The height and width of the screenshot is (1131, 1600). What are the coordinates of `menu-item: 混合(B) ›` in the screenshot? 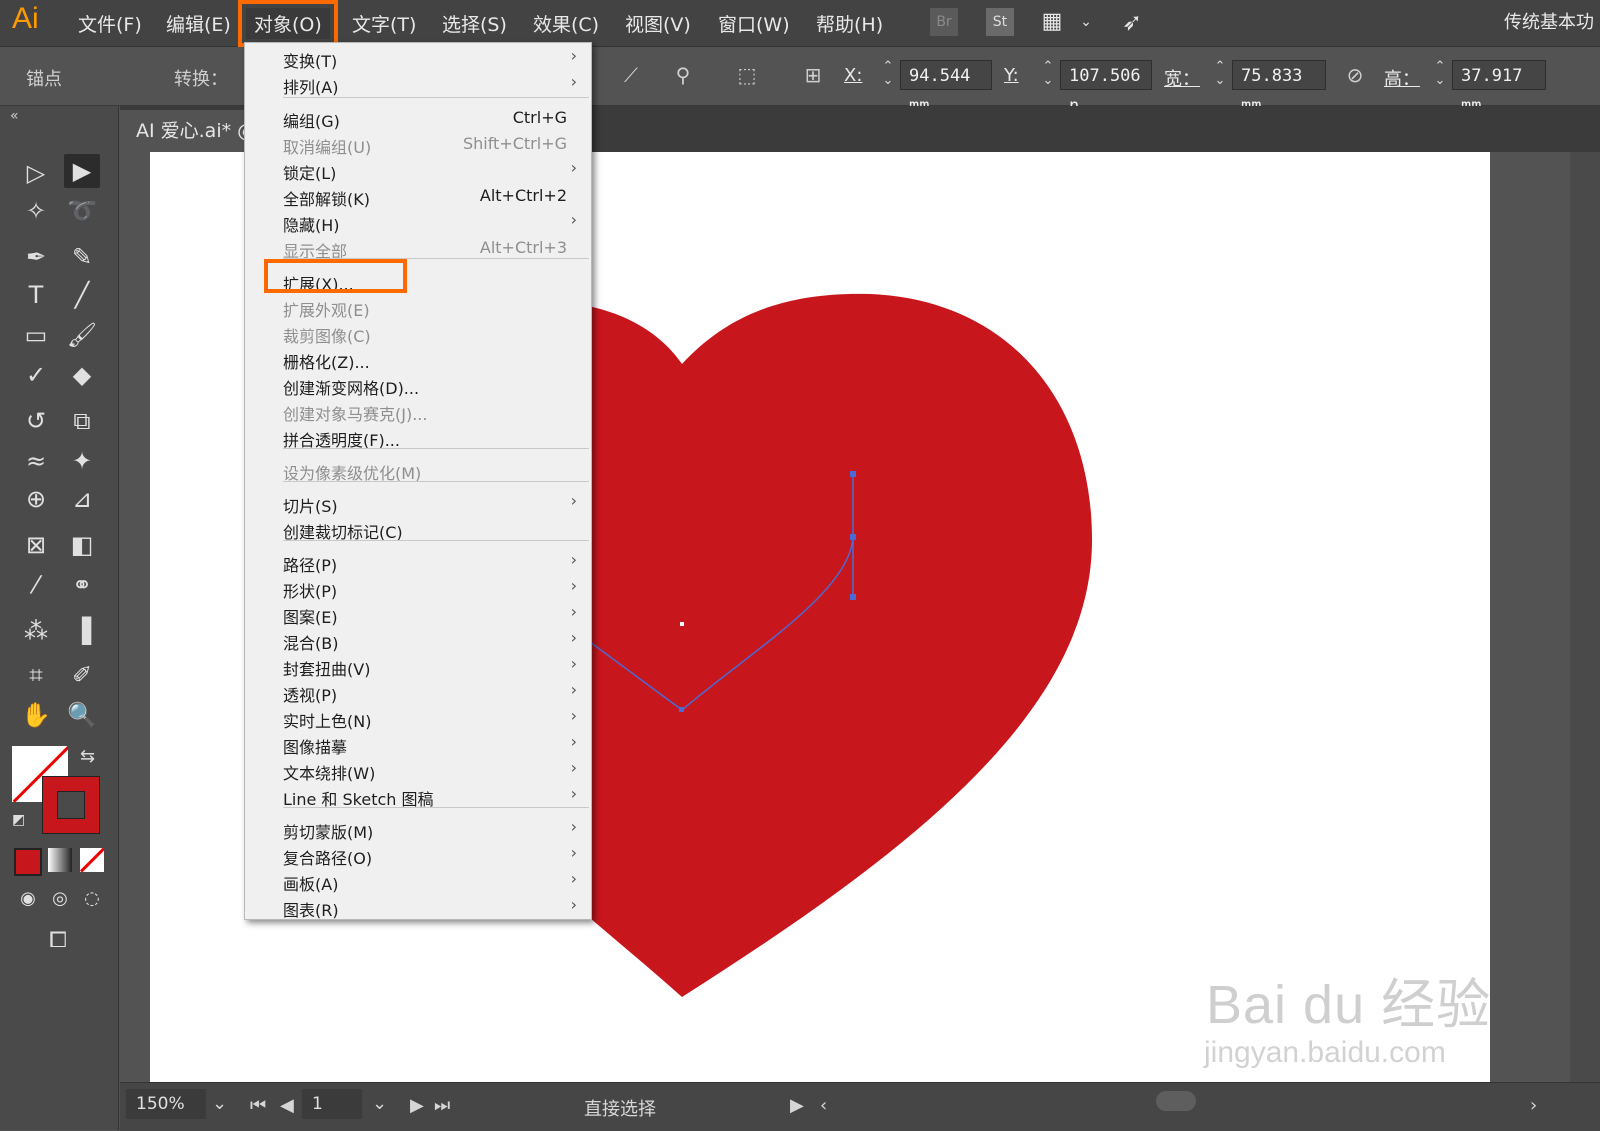 It's located at (418, 640).